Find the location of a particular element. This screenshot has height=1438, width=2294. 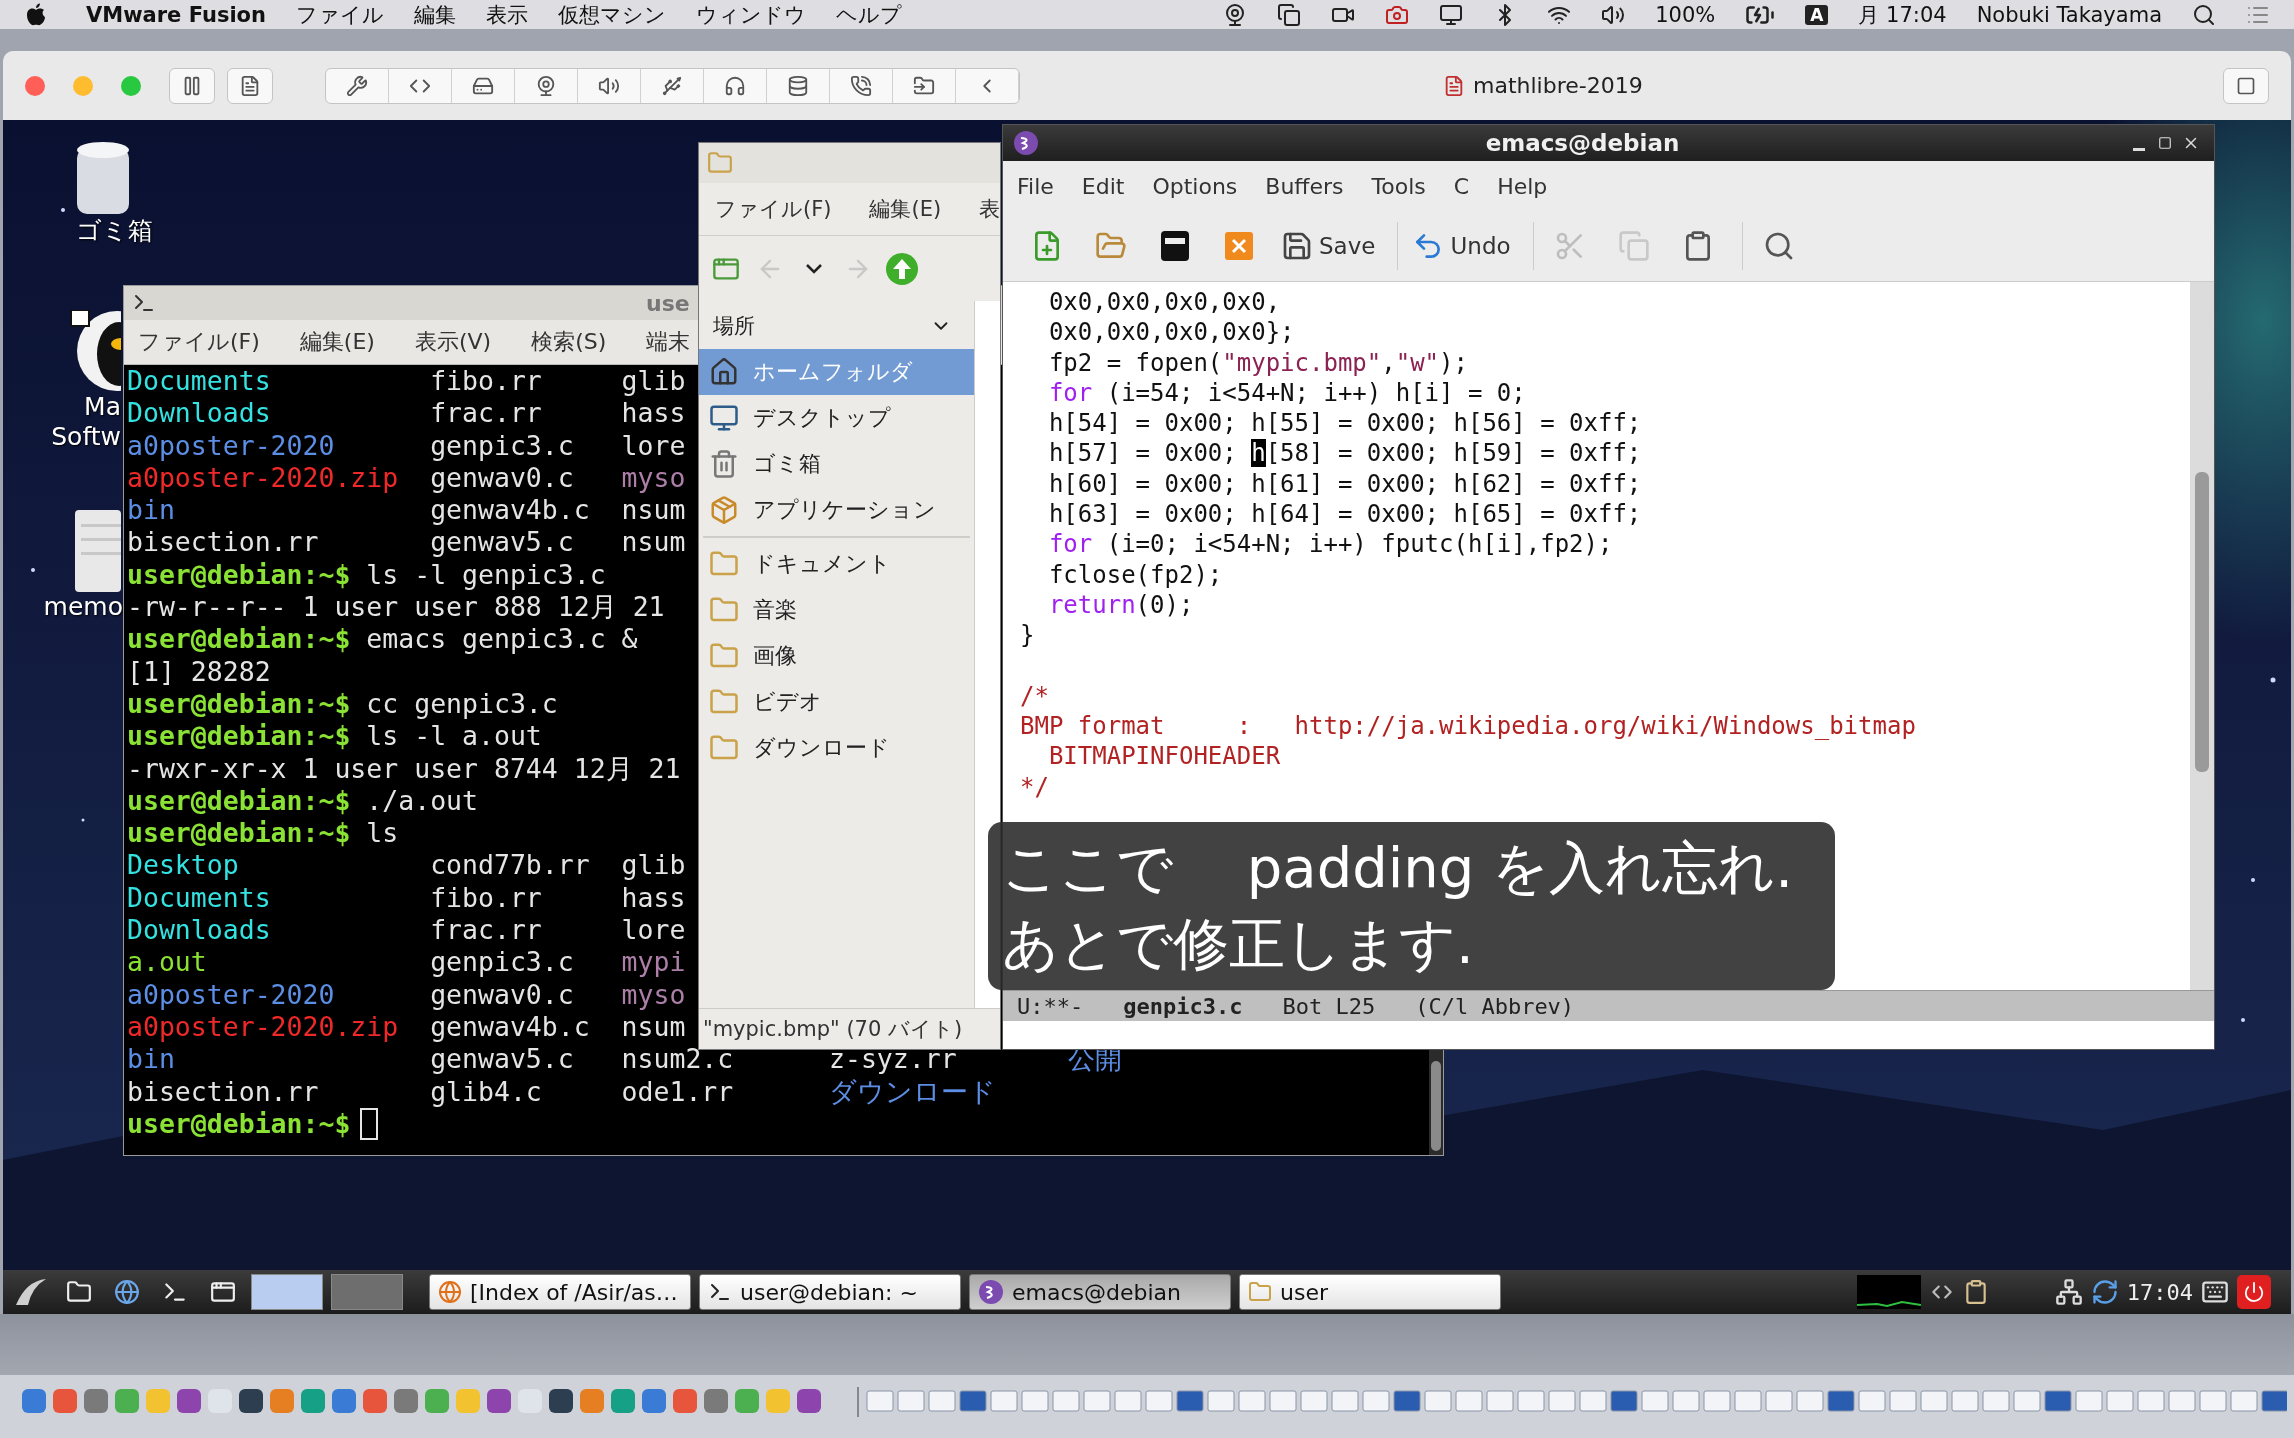

file-name: myso is located at coordinates (653, 478).